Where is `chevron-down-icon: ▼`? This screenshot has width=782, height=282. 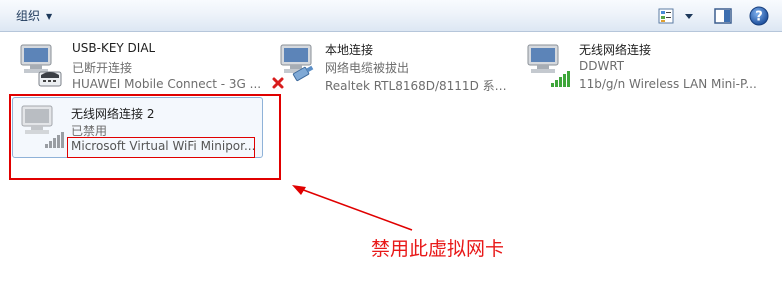
chevron-down-icon: ▼ is located at coordinates (49, 16).